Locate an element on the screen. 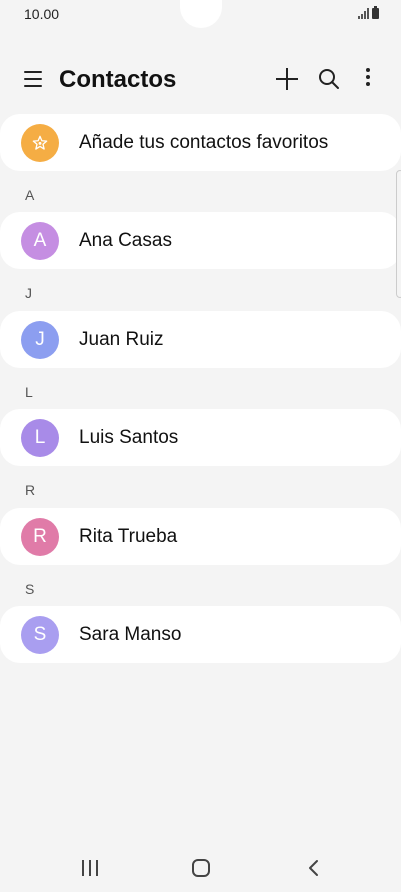 Image resolution: width=401 pixels, height=892 pixels. contact-avatar: L is located at coordinates (40, 438).